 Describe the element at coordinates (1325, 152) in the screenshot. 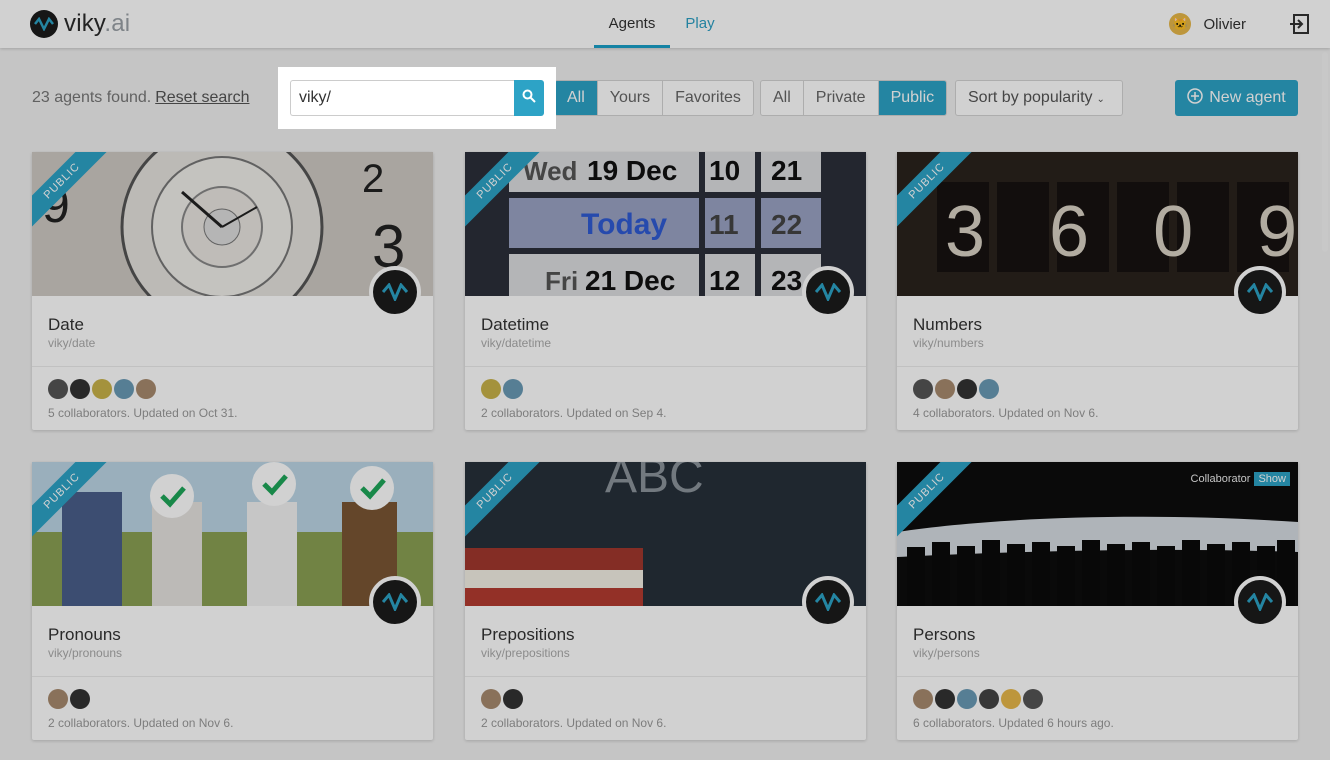

I see `scrollbar` at that location.